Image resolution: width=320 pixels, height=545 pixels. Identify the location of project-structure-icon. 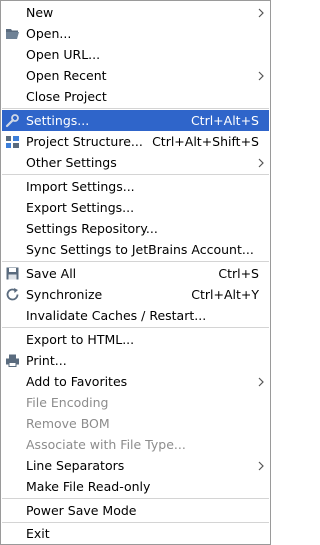
(12, 142).